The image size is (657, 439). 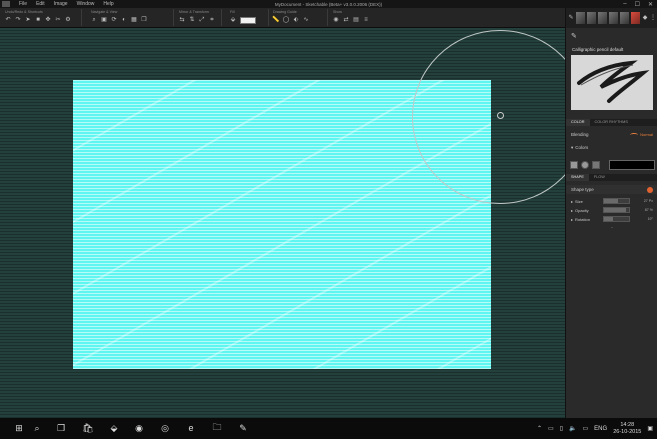 What do you see at coordinates (114, 20) in the screenshot?
I see `rotate-icon: ⟳` at bounding box center [114, 20].